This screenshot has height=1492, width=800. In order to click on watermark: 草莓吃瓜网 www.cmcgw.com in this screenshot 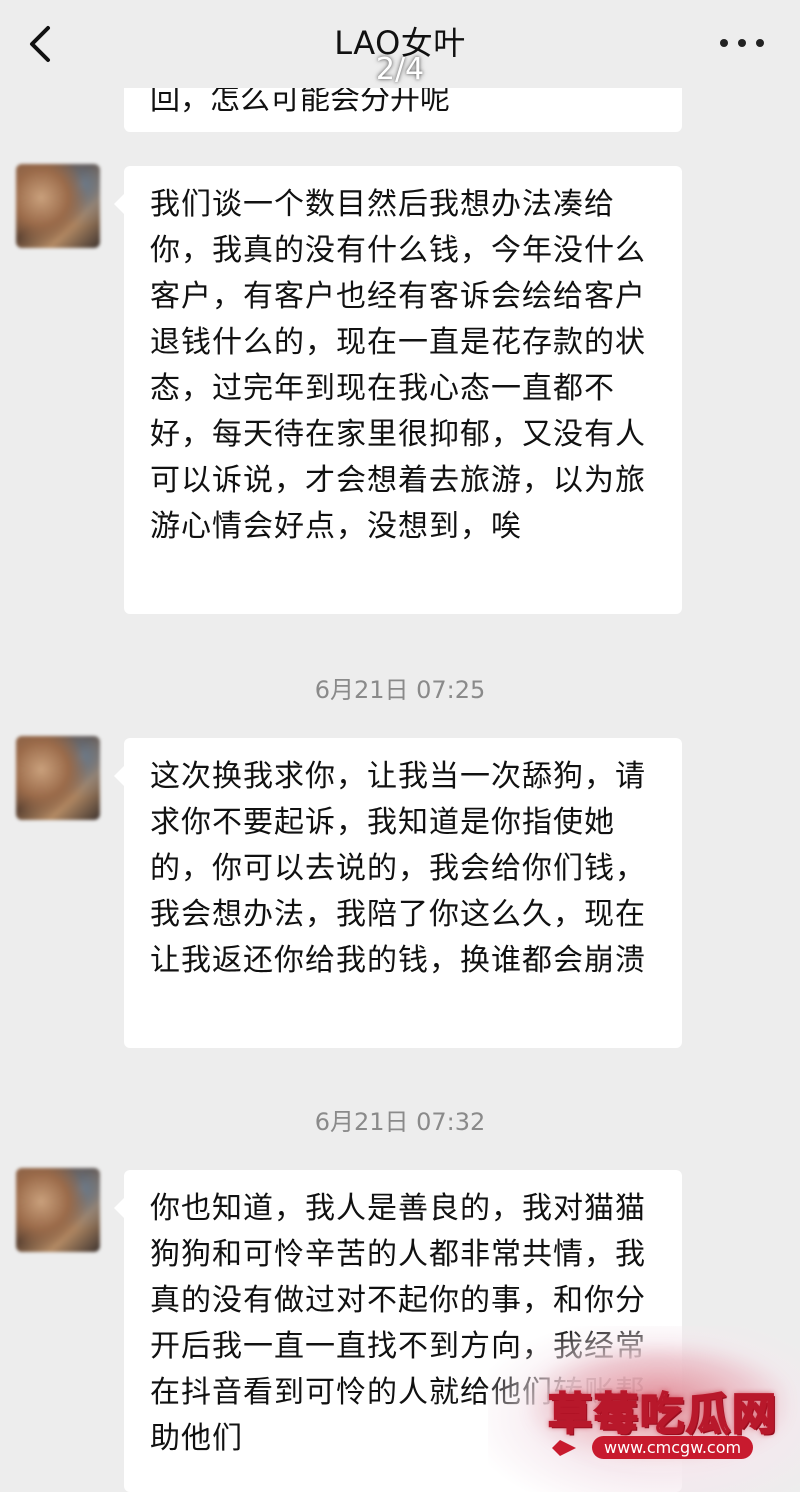, I will do `click(644, 1409)`.